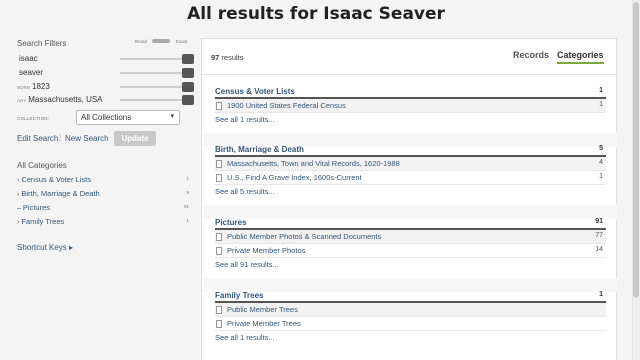 This screenshot has width=640, height=360. What do you see at coordinates (599, 235) in the screenshot?
I see `collection-count: 77` at bounding box center [599, 235].